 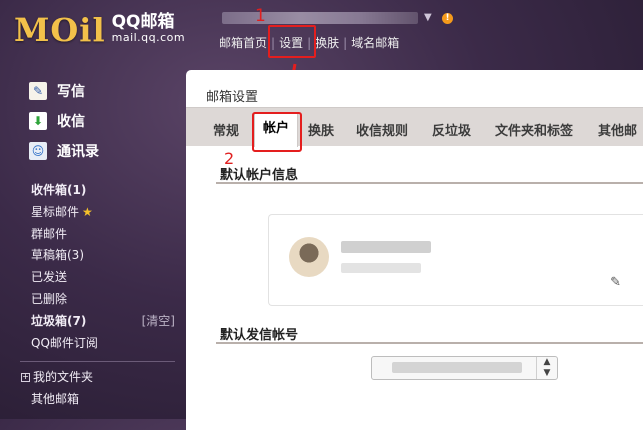 I want to click on annotation-step-2: 2, so click(x=229, y=158).